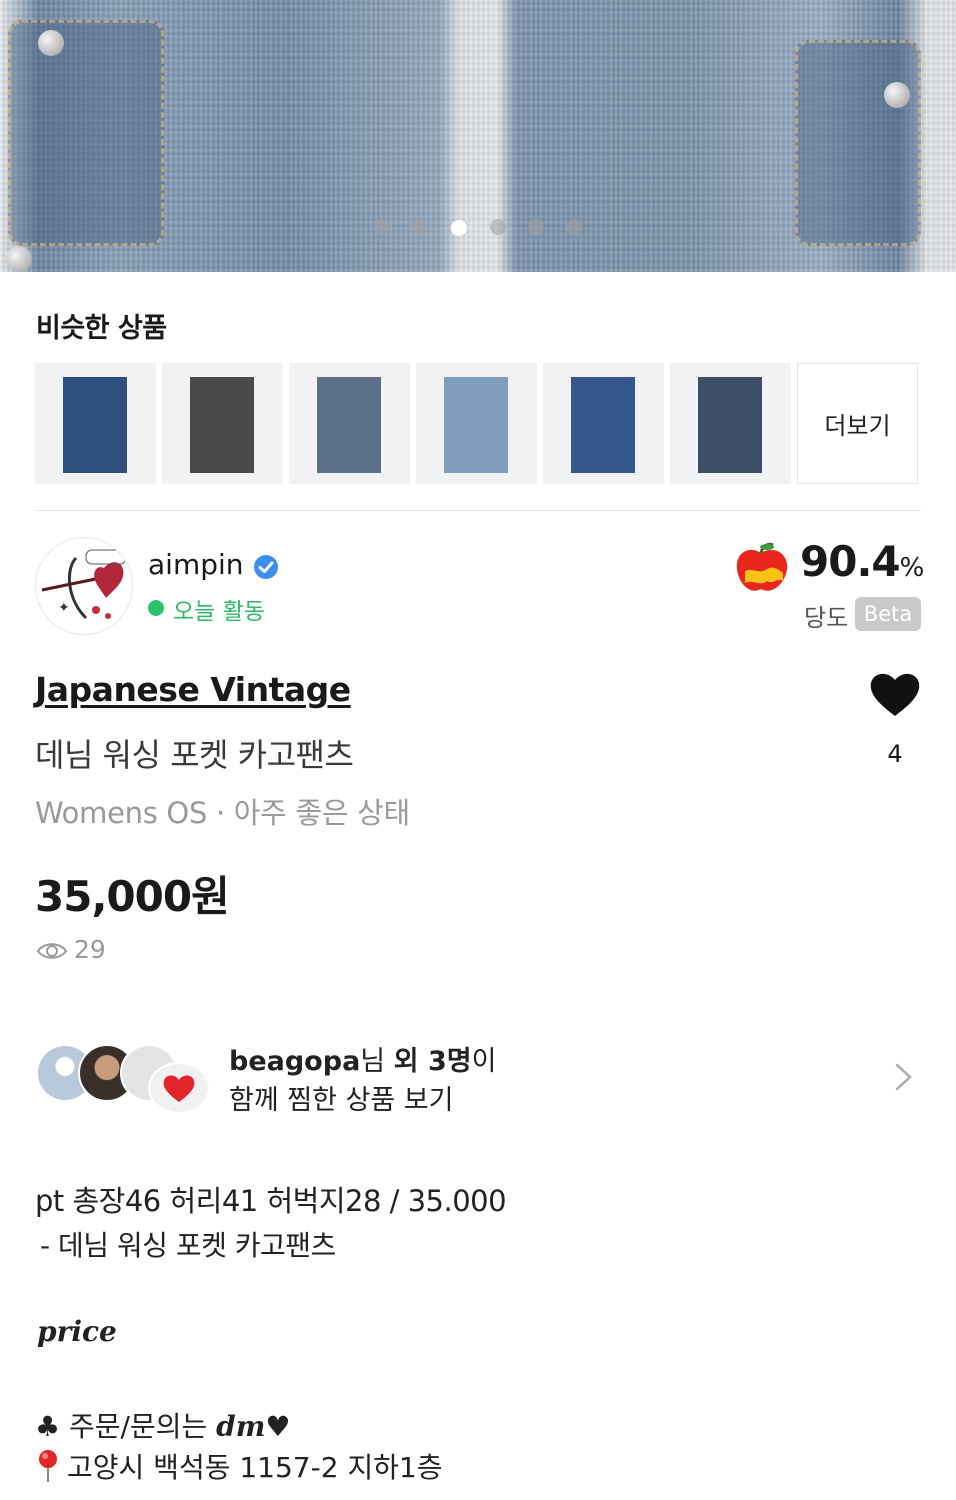  Describe the element at coordinates (194, 755) in the screenshot. I see `product-name: 데님 워싱 포켓 카고팬츠` at that location.